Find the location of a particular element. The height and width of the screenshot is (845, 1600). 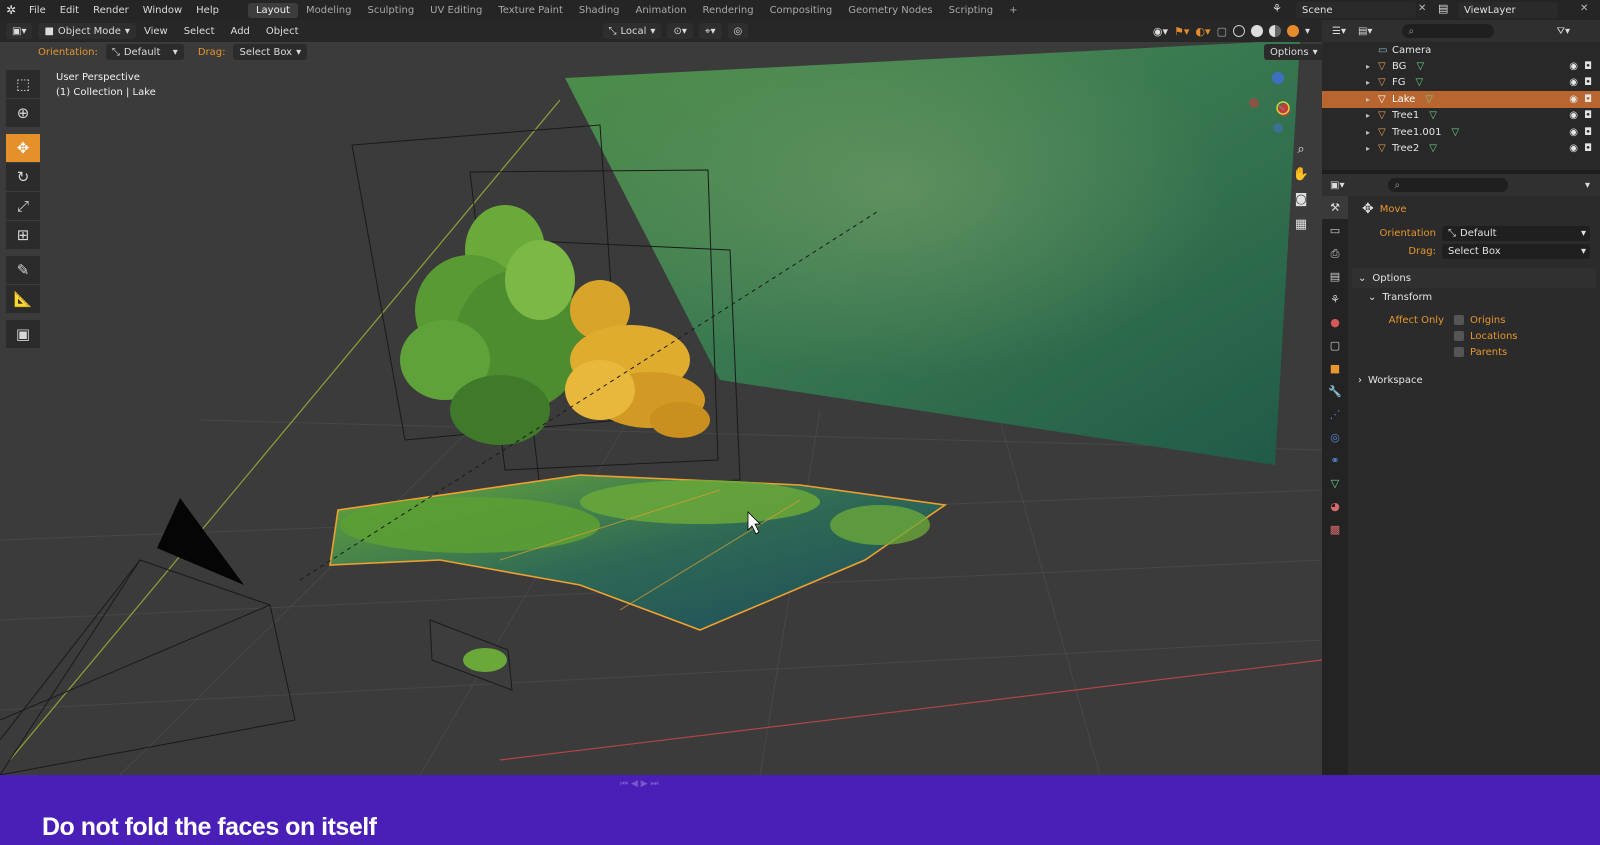

menu-help: Help is located at coordinates (207, 10).